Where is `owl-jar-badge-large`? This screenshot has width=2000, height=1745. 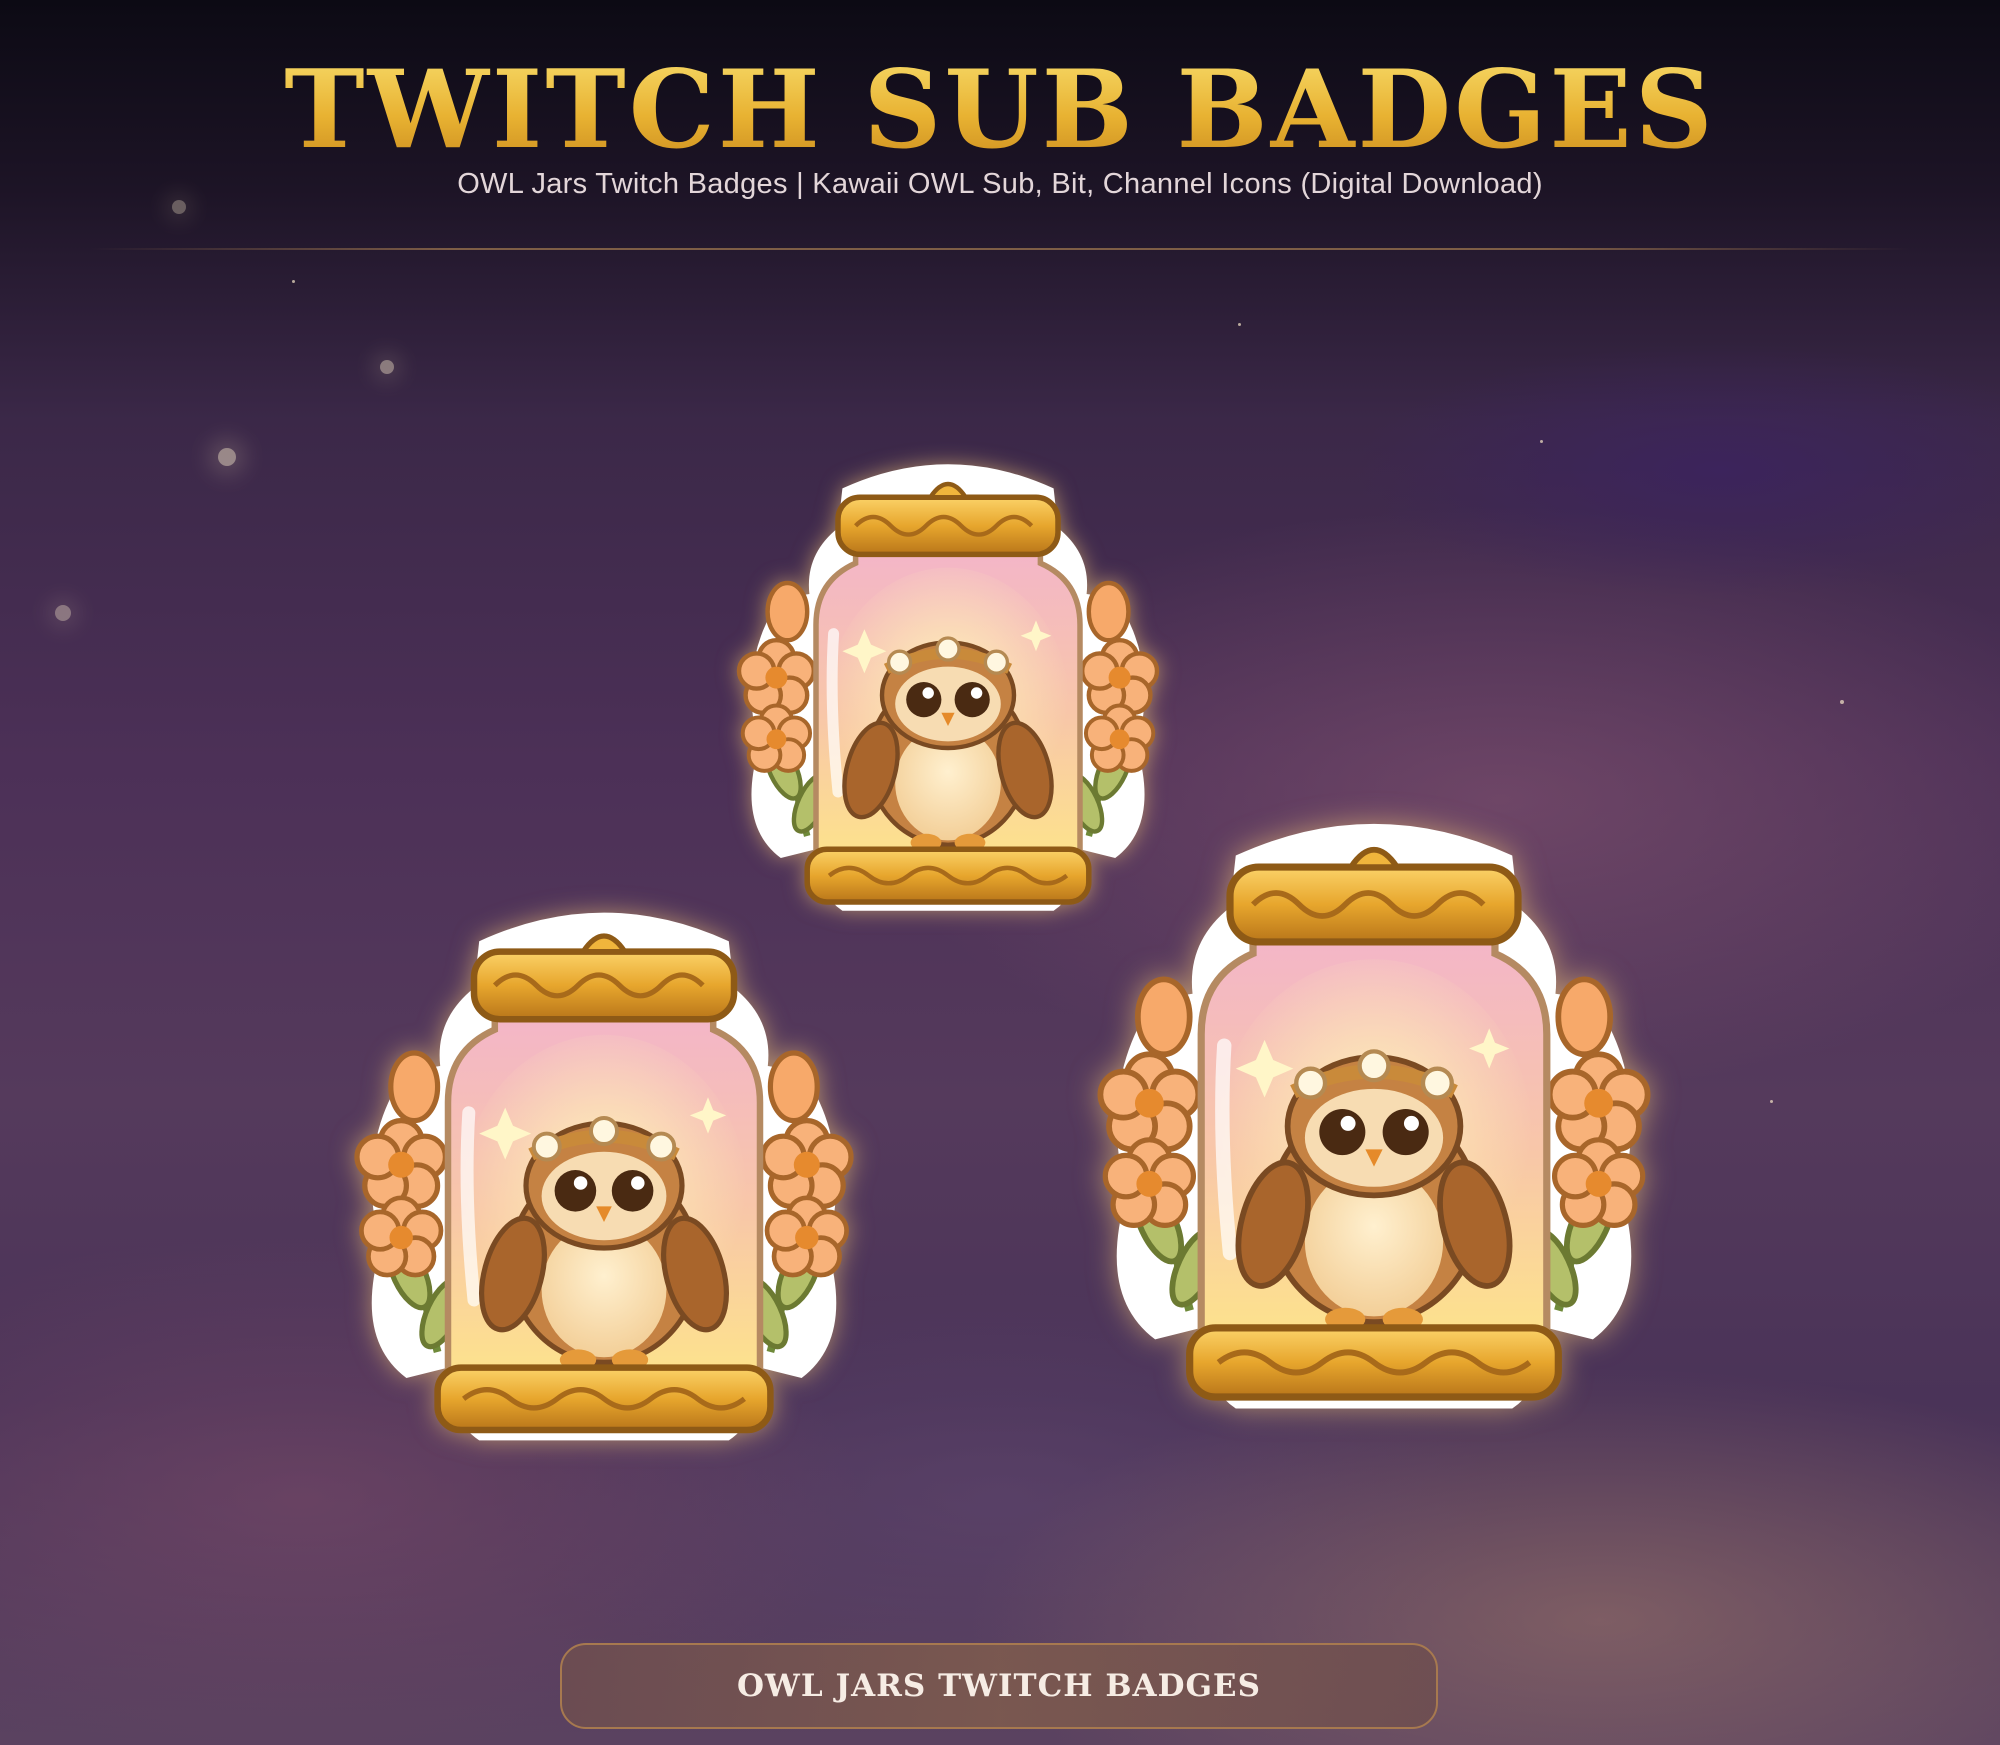 owl-jar-badge-large is located at coordinates (1374, 1109).